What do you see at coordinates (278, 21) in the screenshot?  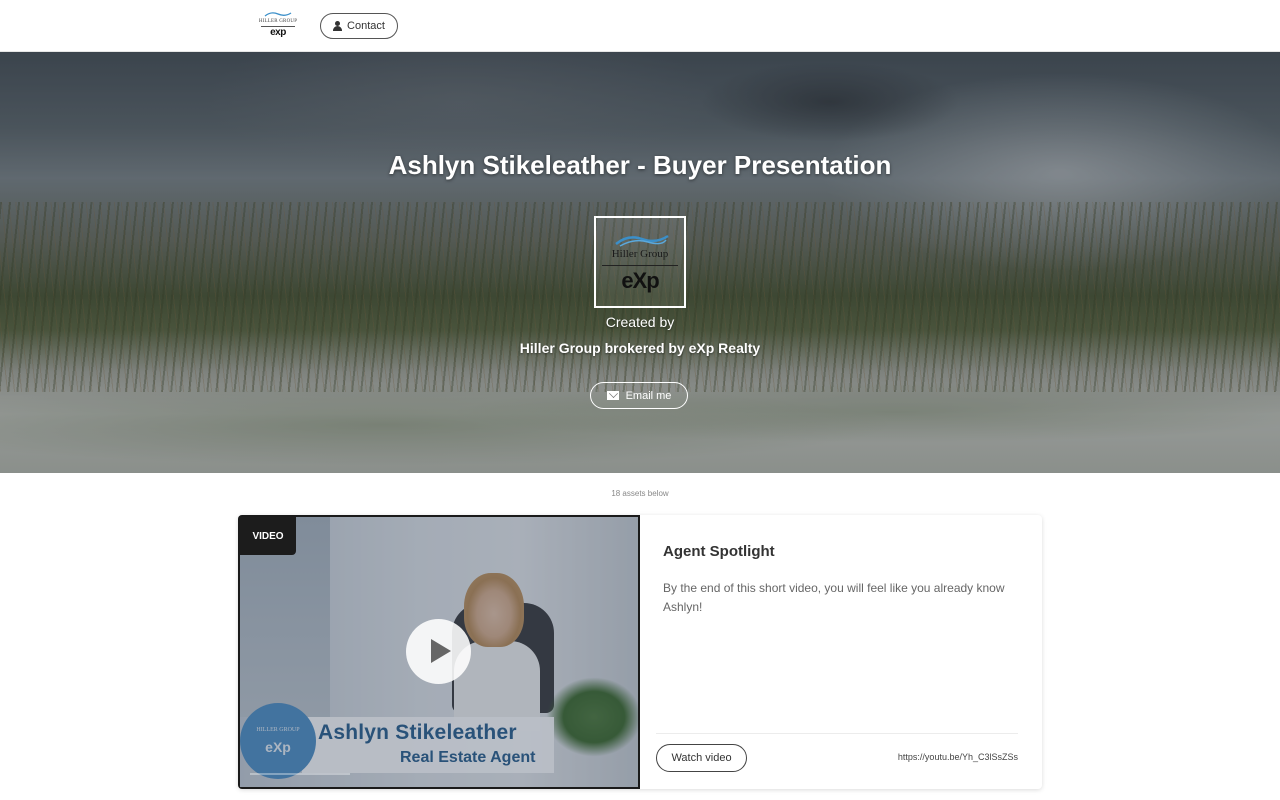 I see `logo-brand-text: HILLER GROUP` at bounding box center [278, 21].